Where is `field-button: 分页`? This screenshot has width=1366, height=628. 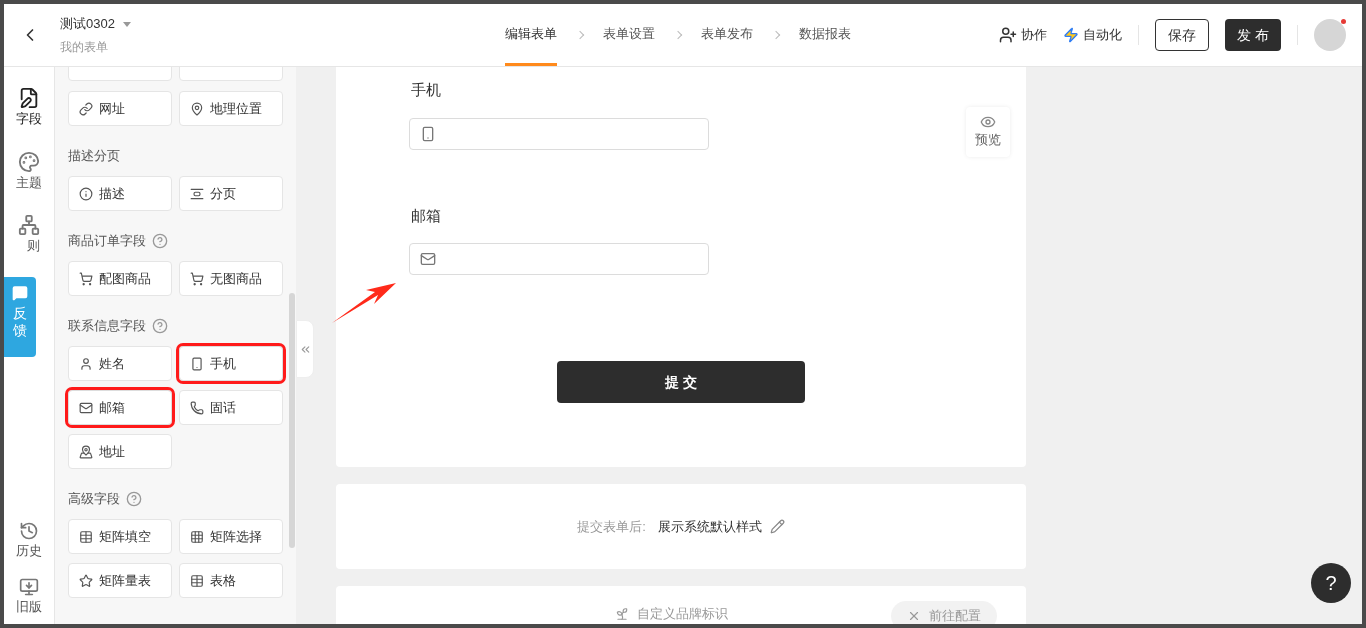
field-button: 分页 is located at coordinates (231, 193).